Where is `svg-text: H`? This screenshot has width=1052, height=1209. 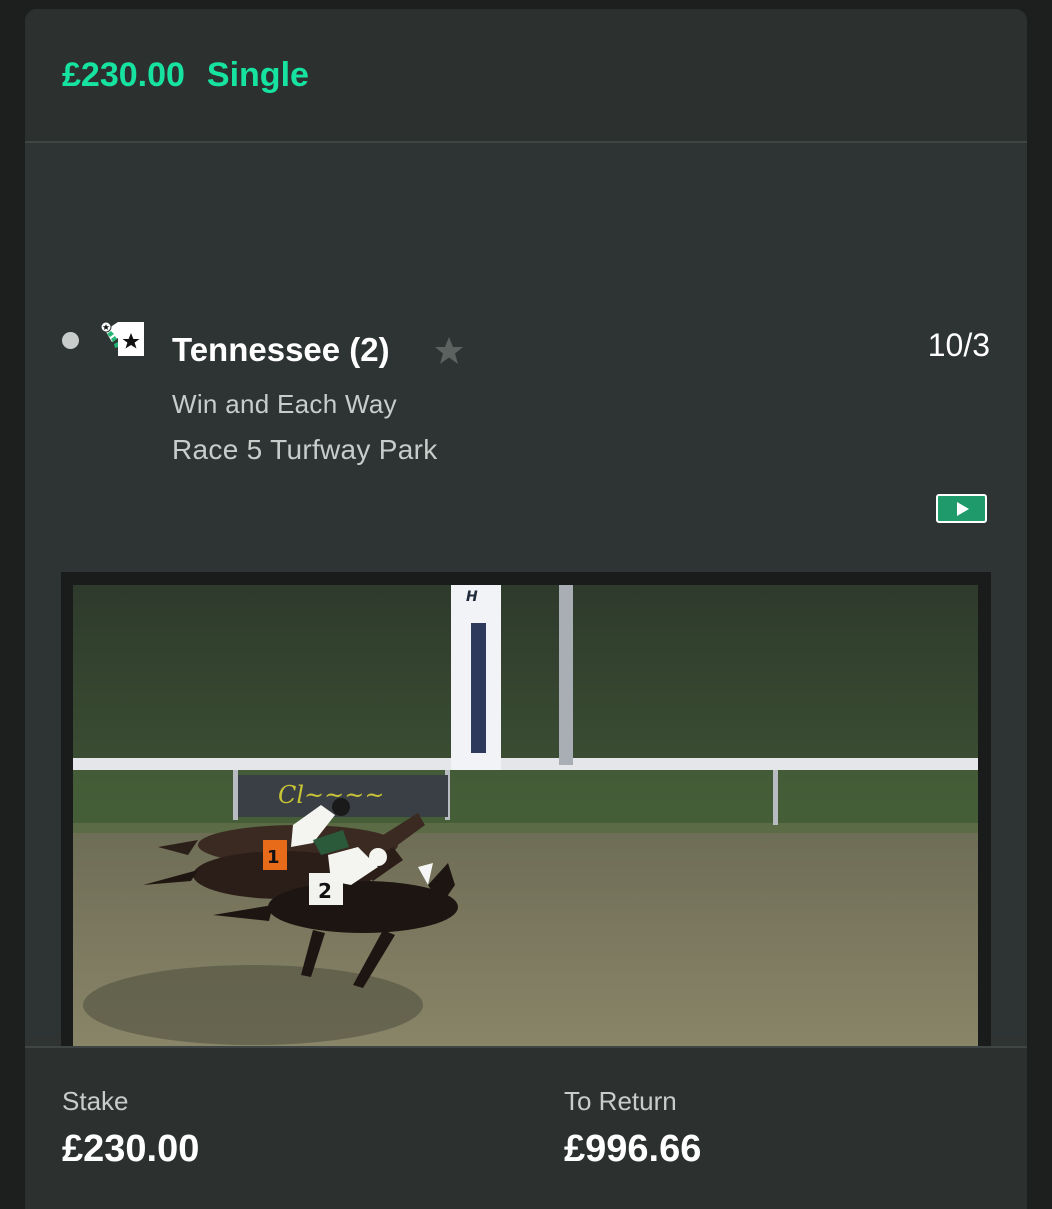 svg-text: H is located at coordinates (472, 597).